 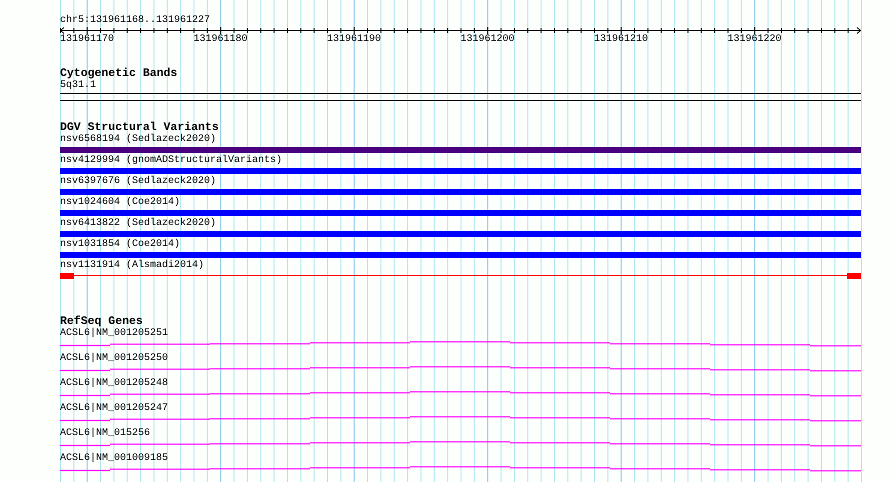 I want to click on gene-label: ACSL6|NM_001205251, so click(x=114, y=334).